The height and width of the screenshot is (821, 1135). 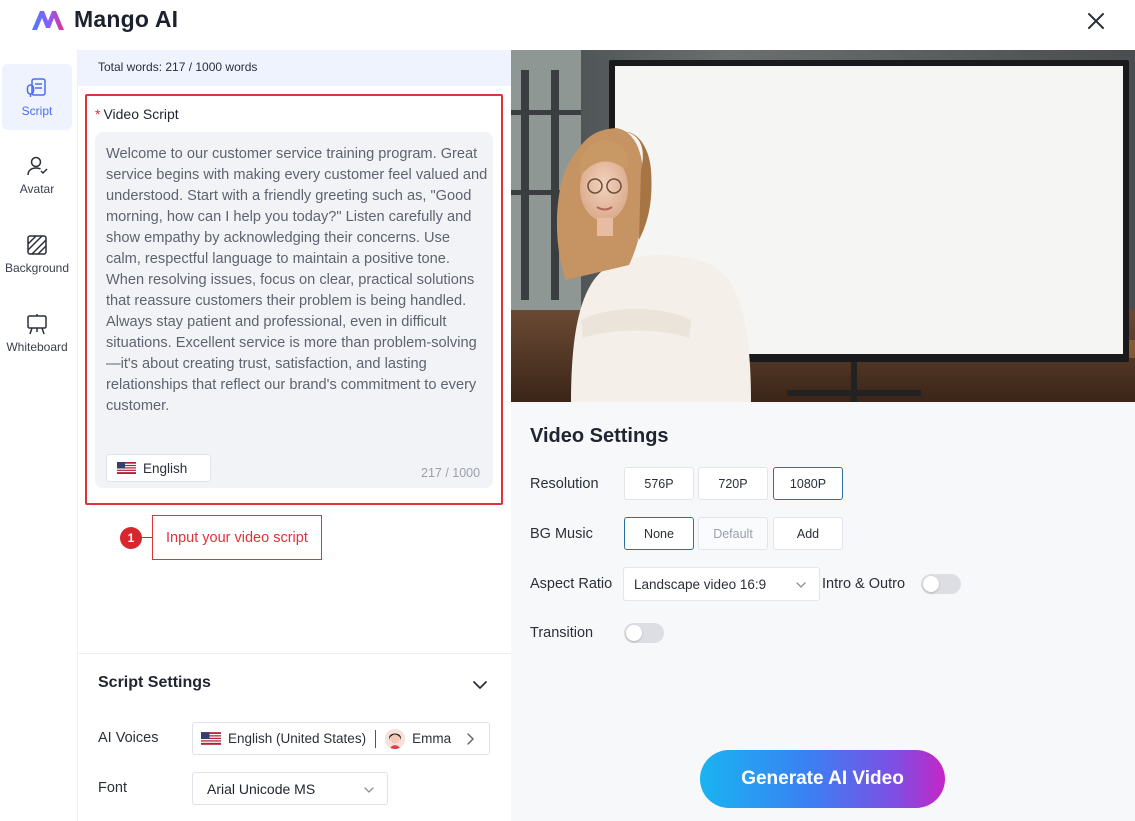 I want to click on transition-toggle, so click(x=644, y=633).